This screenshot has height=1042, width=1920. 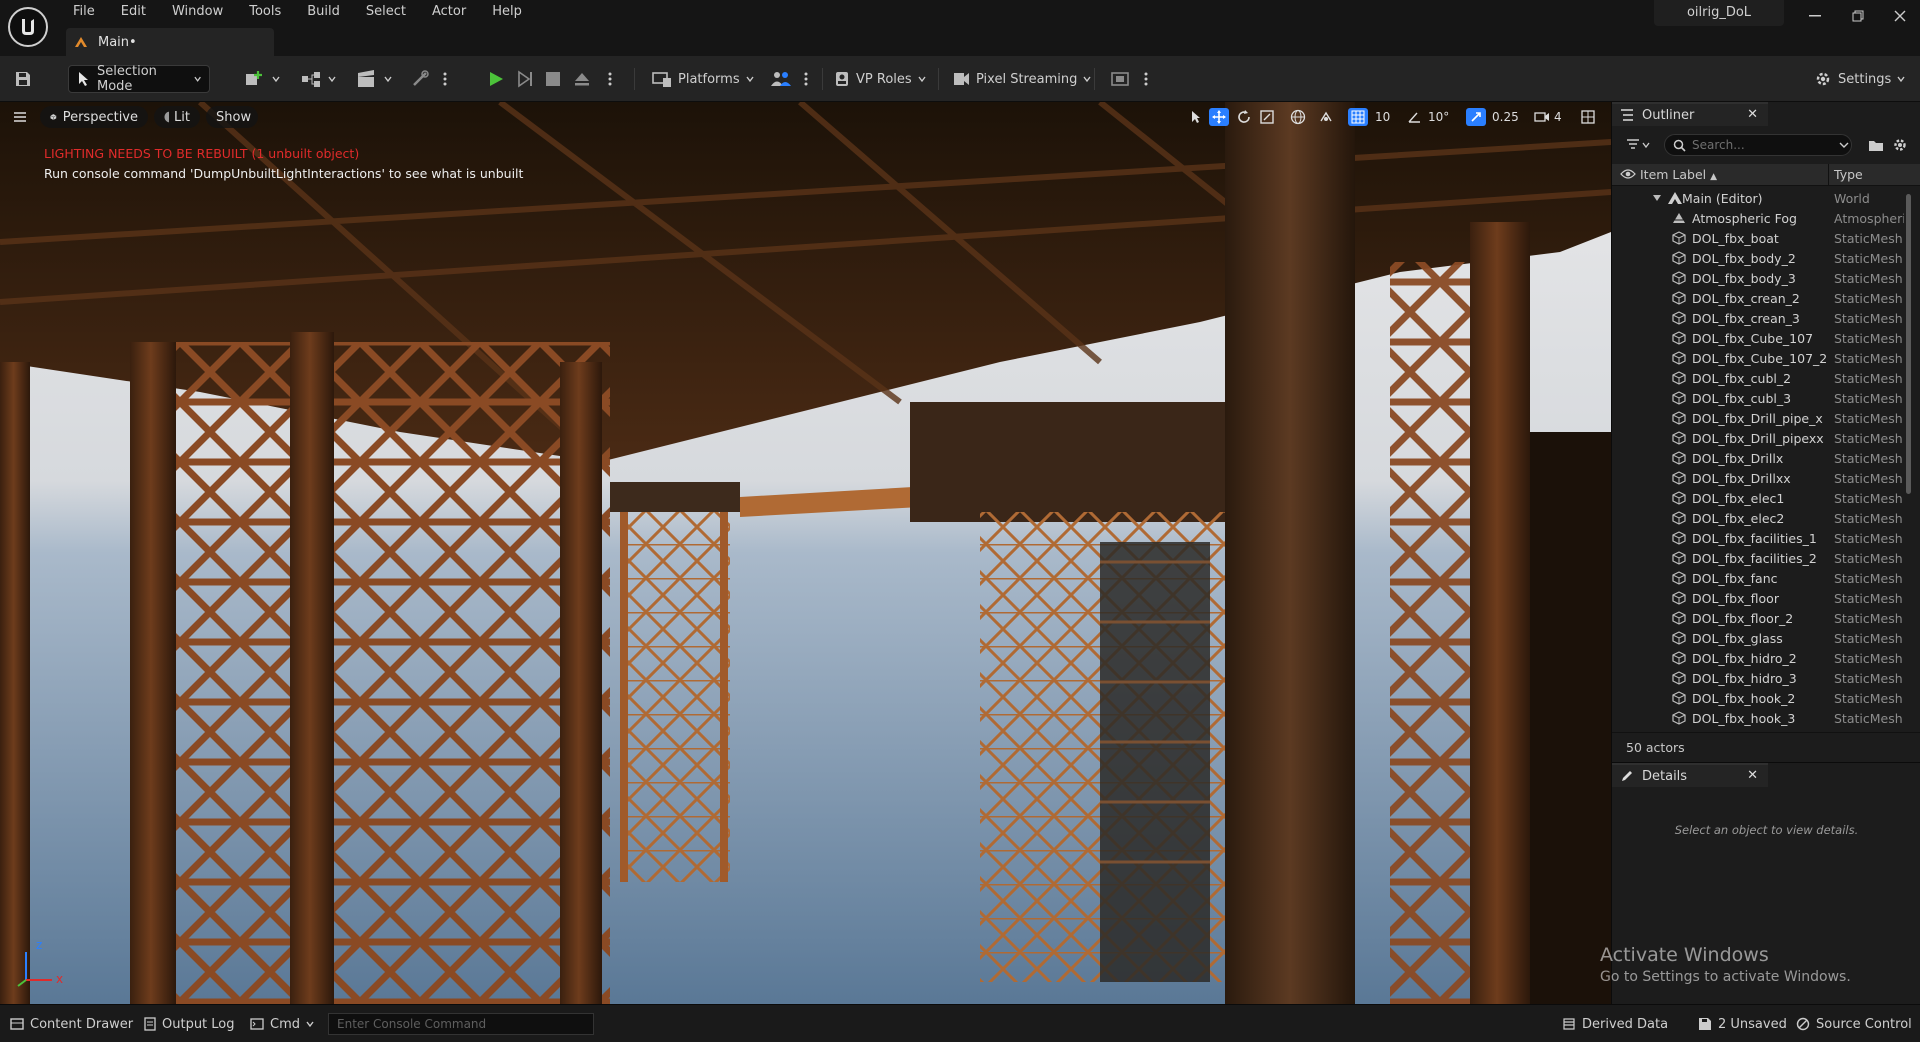 I want to click on outliner-row: DOL_fbx_Drillx StaticMesh, so click(x=1761, y=458).